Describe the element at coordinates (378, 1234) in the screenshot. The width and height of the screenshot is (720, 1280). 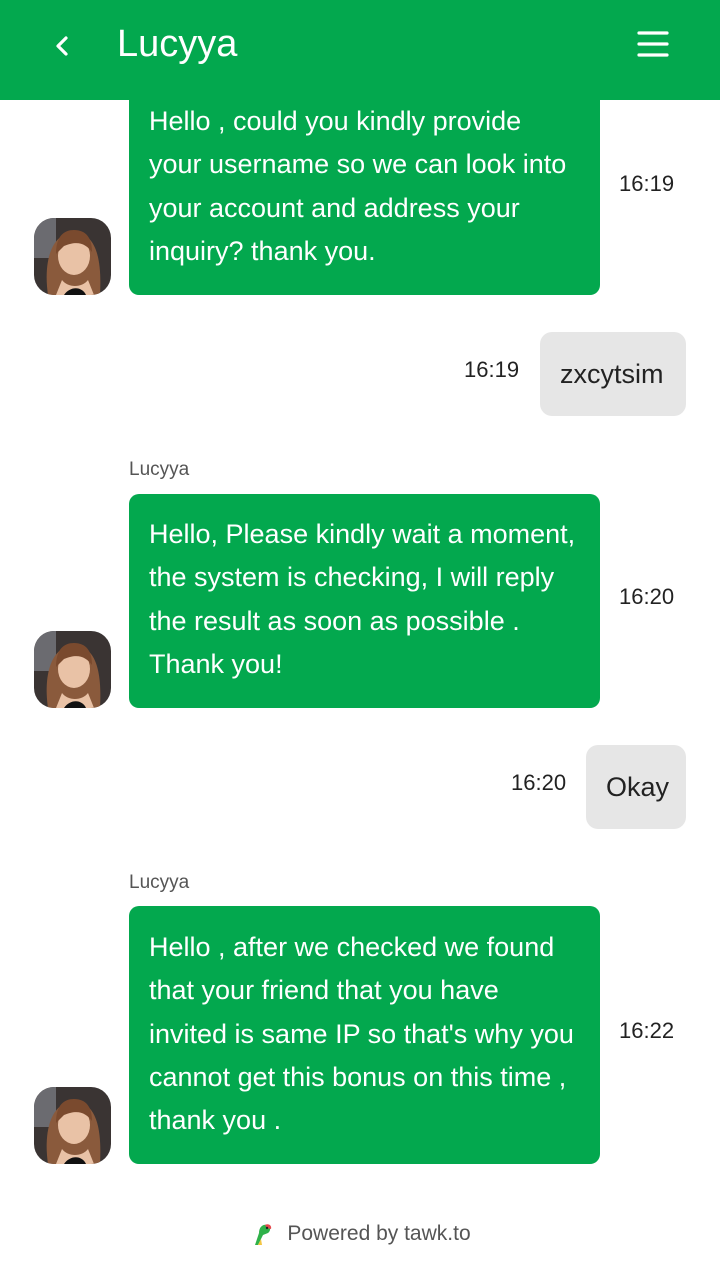
I see `powered-by-link: Powered by tawk.to` at that location.